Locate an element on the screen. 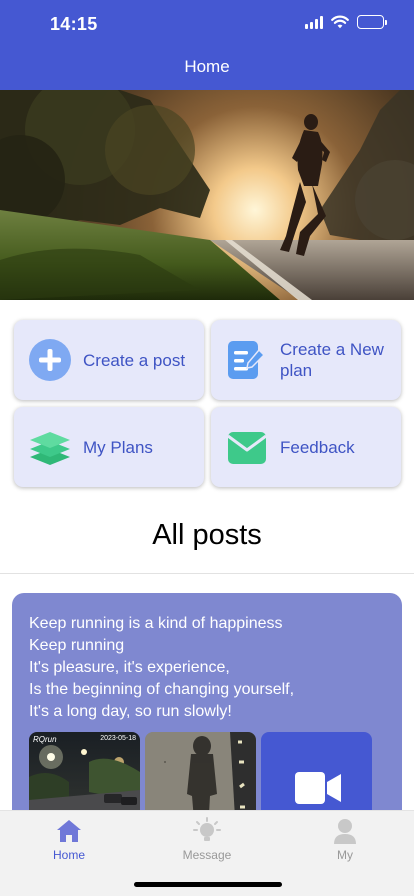 The height and width of the screenshot is (896, 414). feedback-button: Feedback is located at coordinates (306, 447).